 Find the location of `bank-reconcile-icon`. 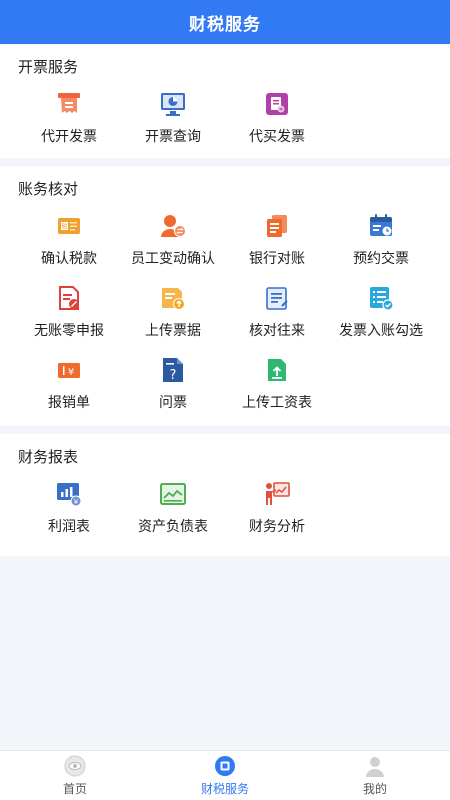

bank-reconcile-icon is located at coordinates (277, 226).